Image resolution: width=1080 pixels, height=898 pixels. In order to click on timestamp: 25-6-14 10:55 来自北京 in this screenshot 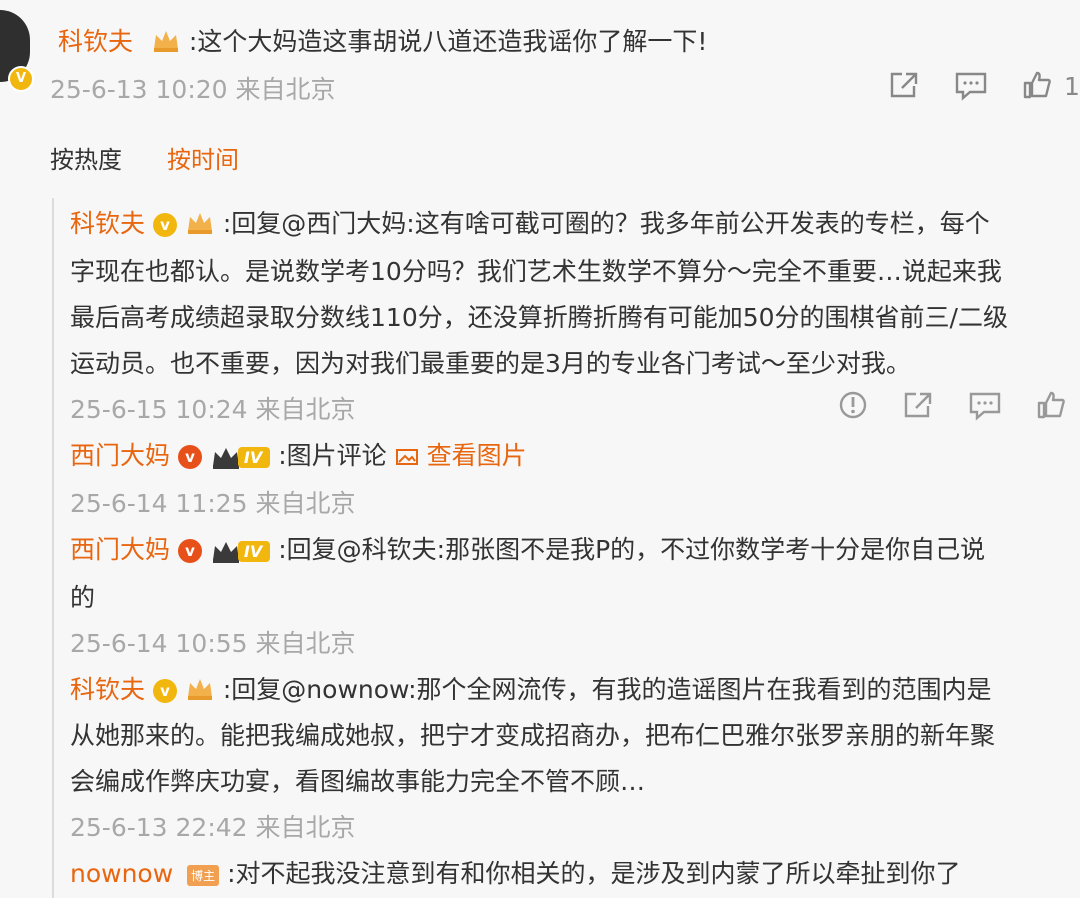, I will do `click(213, 643)`.